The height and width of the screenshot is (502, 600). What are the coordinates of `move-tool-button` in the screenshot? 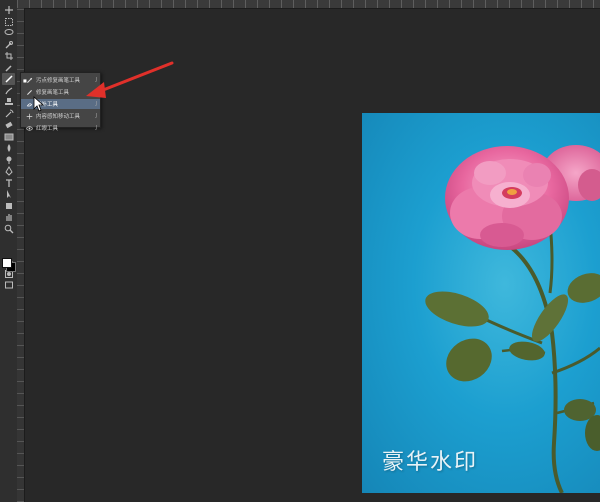 It's located at (8, 10).